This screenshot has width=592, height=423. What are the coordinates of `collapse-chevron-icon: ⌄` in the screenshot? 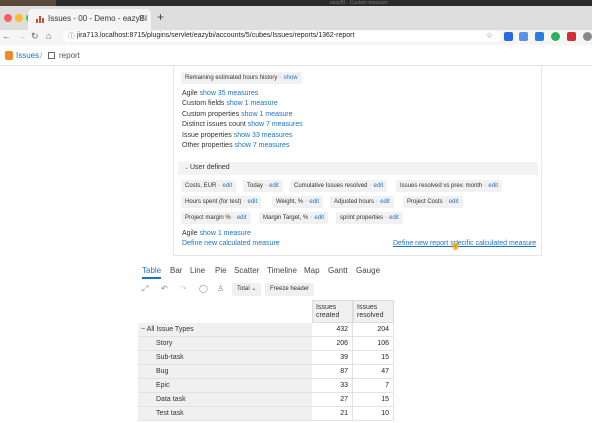 It's located at (186, 167).